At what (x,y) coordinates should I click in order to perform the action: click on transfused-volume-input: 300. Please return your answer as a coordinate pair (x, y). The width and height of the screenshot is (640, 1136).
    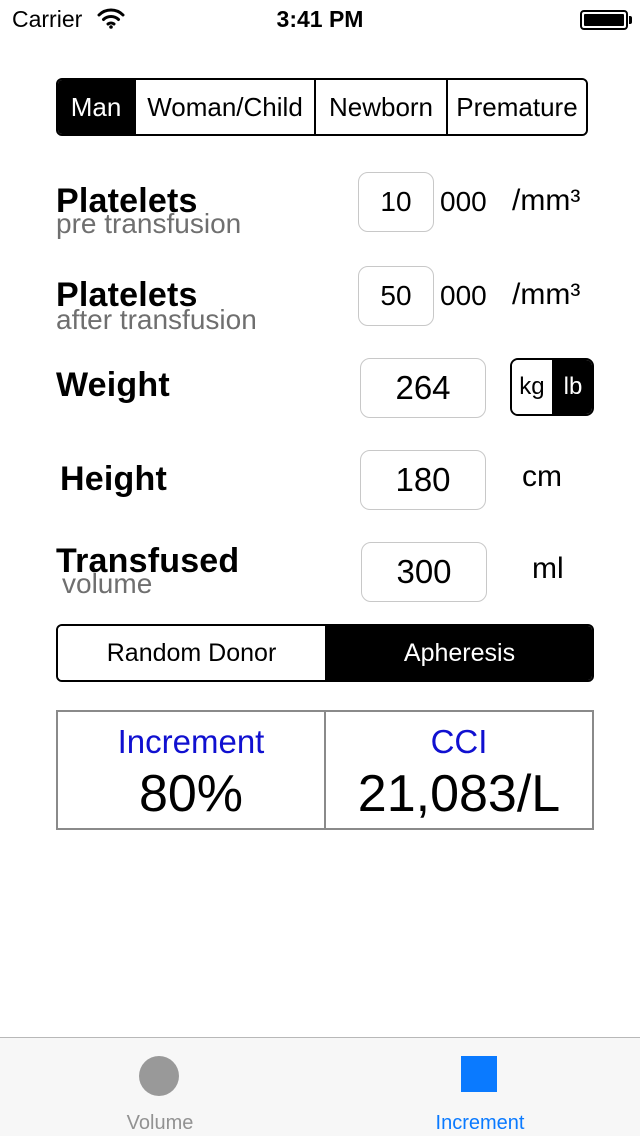
    Looking at the image, I should click on (424, 572).